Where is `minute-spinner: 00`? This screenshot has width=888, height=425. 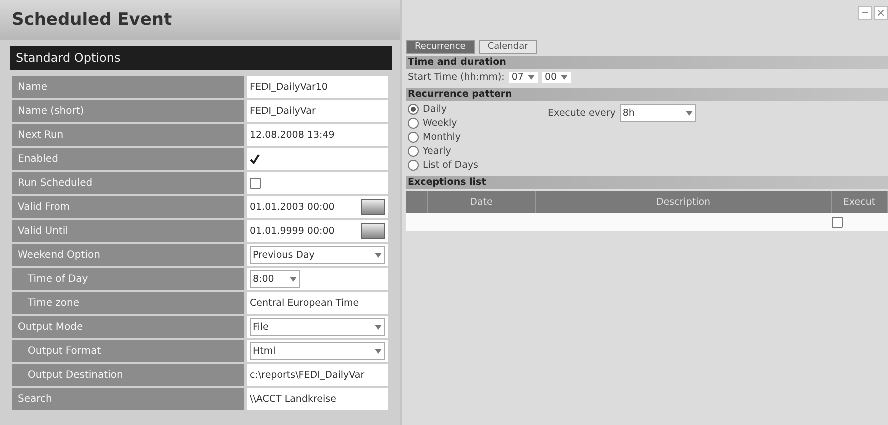 minute-spinner: 00 is located at coordinates (557, 77).